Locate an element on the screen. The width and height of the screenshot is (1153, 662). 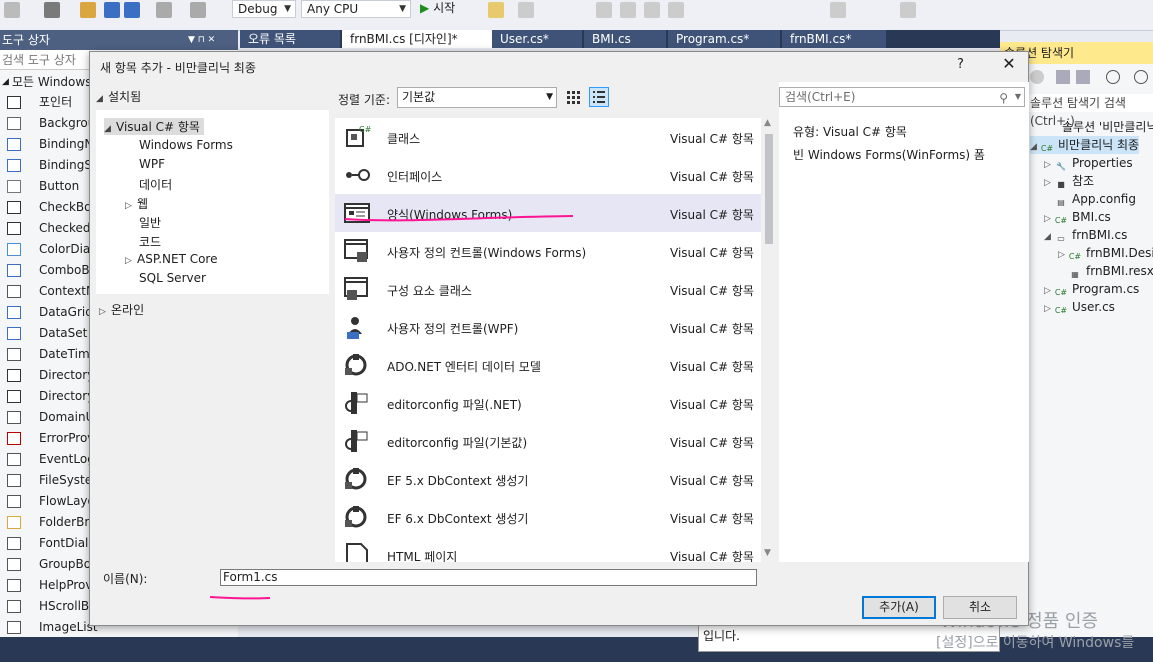
platform-select: Any CPU ▼ is located at coordinates (356, 9).